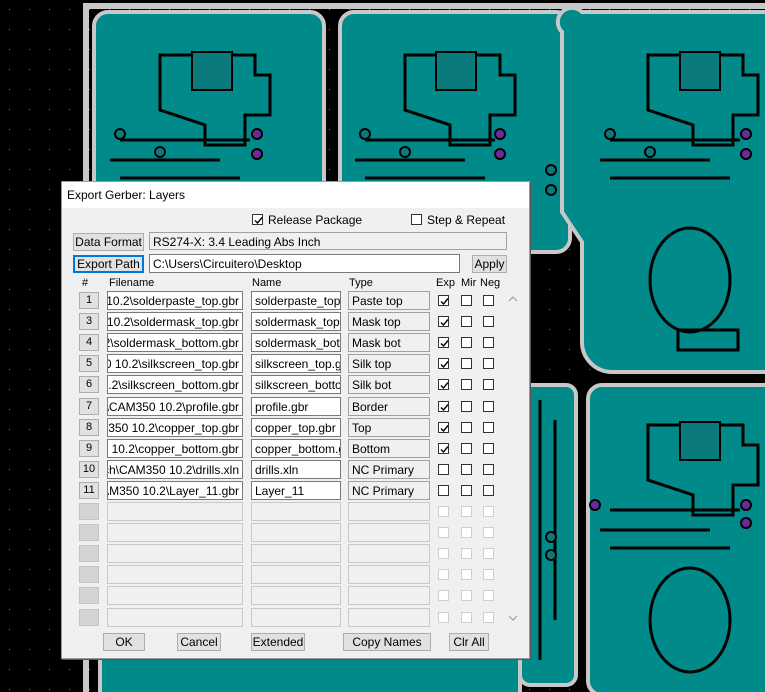  I want to click on type-field: Border, so click(389, 406).